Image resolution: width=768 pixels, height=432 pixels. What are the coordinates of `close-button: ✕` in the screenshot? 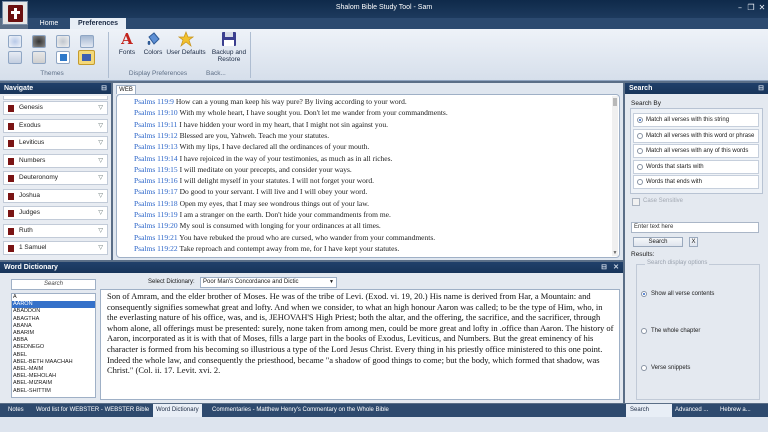 It's located at (762, 8).